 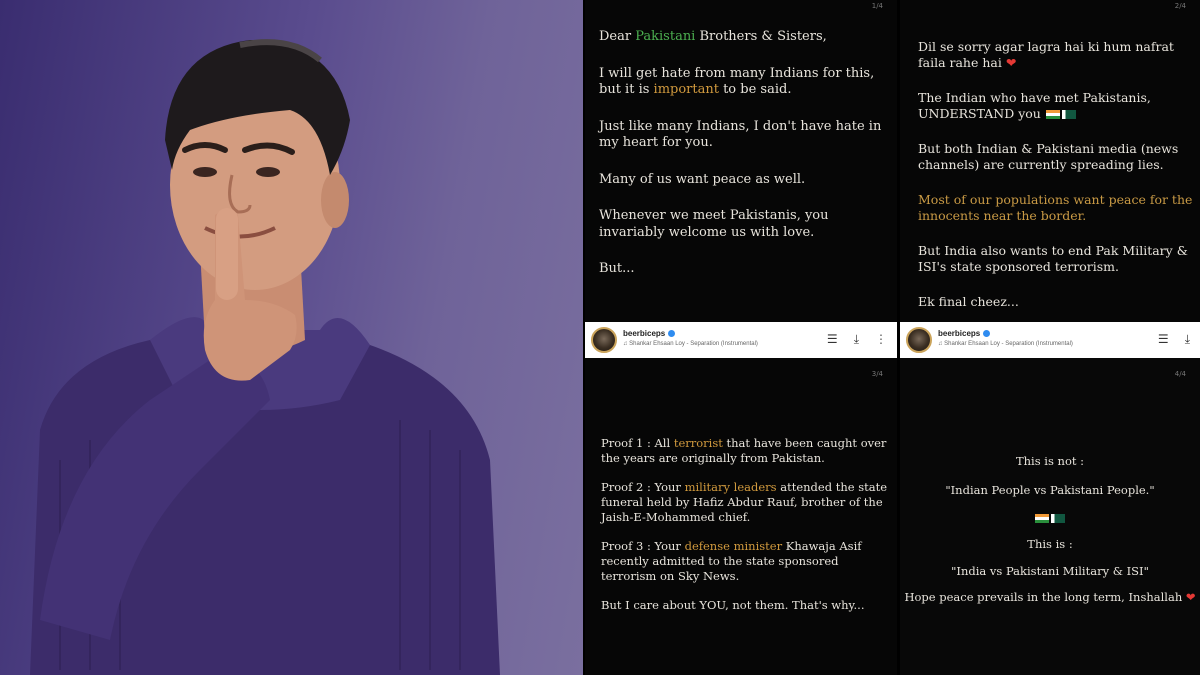 What do you see at coordinates (733, 546) in the screenshot?
I see `proof-highlight: defense minister` at bounding box center [733, 546].